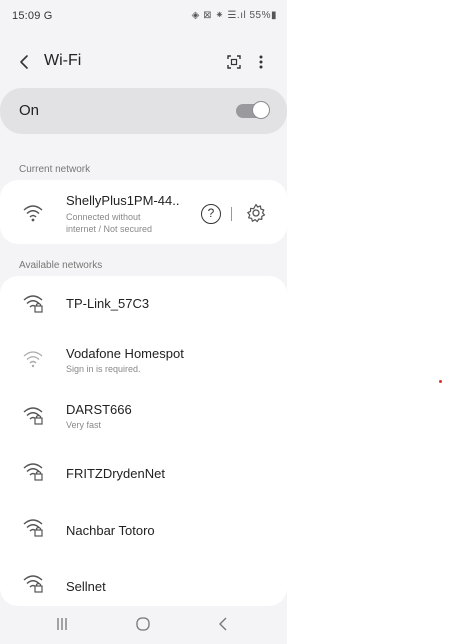 Image resolution: width=469 pixels, height=644 pixels. I want to click on more-vertical-icon, so click(261, 62).